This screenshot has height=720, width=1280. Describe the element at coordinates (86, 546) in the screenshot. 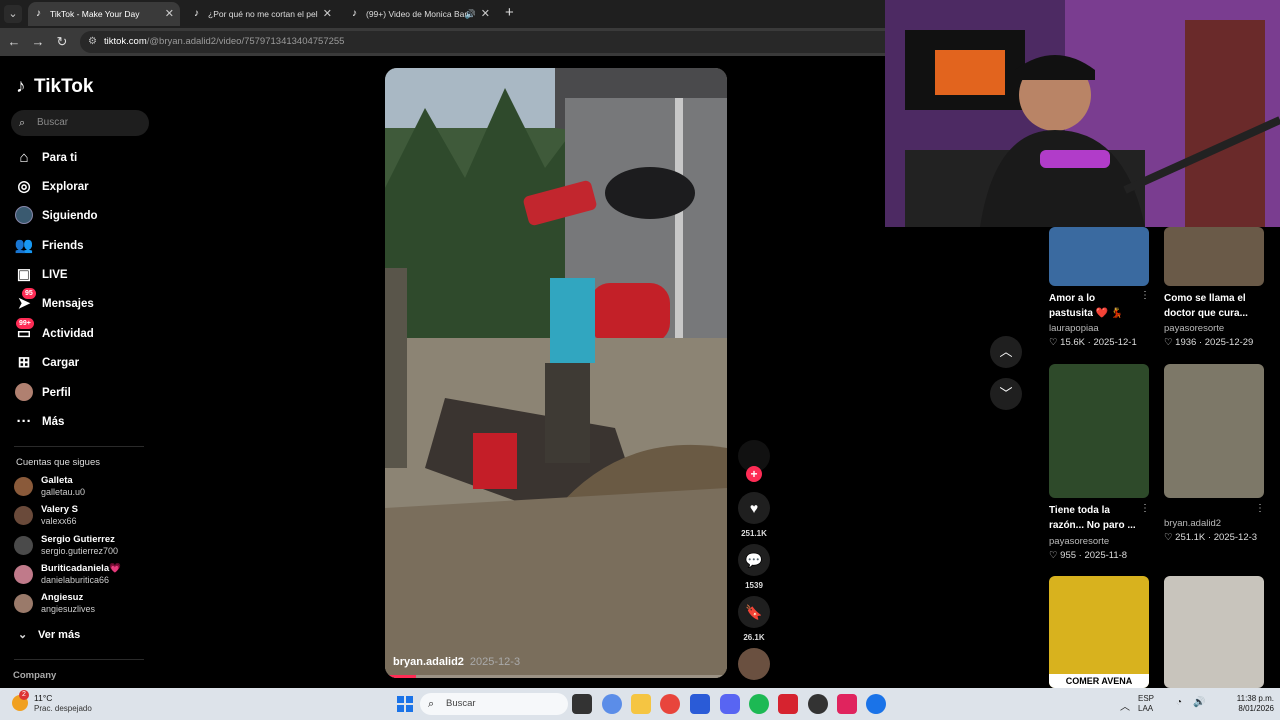

I see `following-account: Sergio Gutierrez sergio.gutierrez700` at that location.